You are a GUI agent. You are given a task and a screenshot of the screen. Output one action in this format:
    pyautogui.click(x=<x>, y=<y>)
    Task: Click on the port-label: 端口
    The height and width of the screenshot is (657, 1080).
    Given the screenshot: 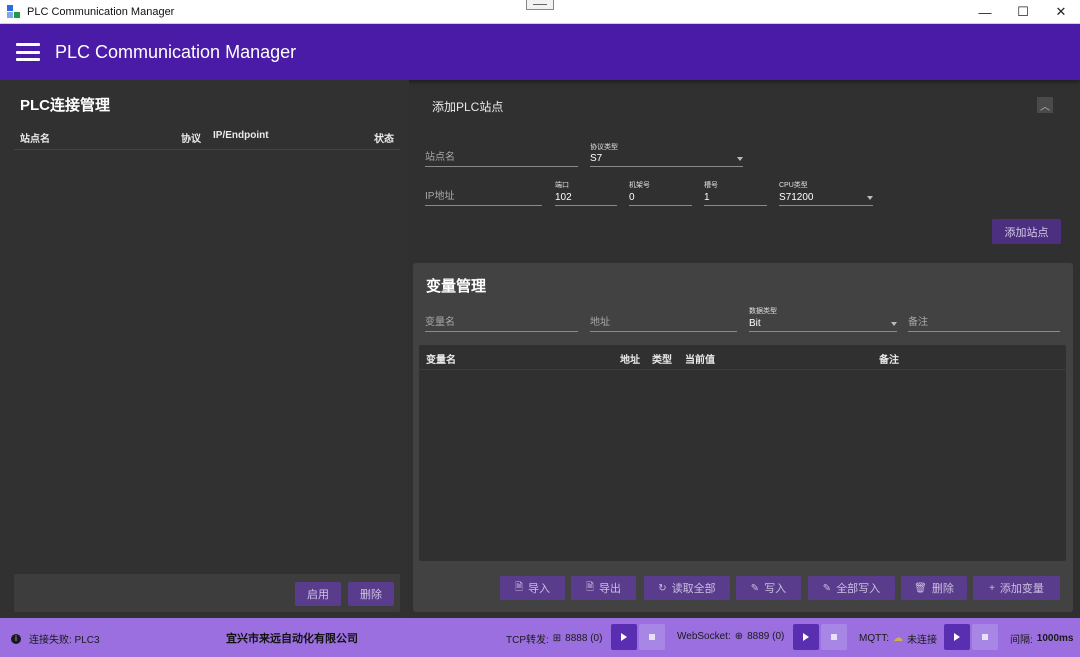 What is the action you would take?
    pyautogui.click(x=562, y=185)
    